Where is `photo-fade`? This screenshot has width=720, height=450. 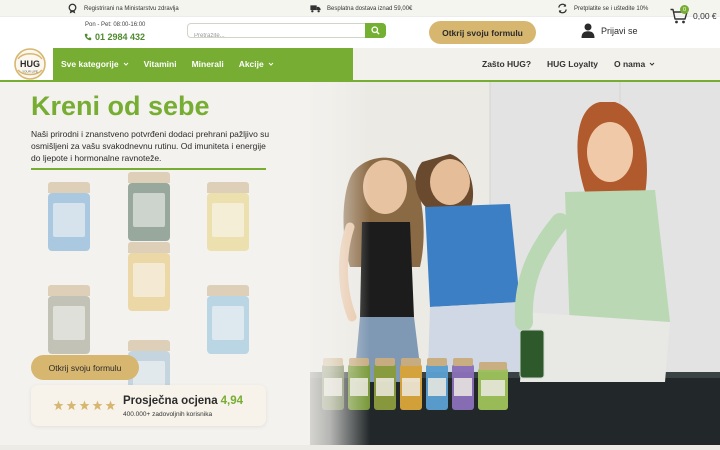 photo-fade is located at coordinates (330, 263).